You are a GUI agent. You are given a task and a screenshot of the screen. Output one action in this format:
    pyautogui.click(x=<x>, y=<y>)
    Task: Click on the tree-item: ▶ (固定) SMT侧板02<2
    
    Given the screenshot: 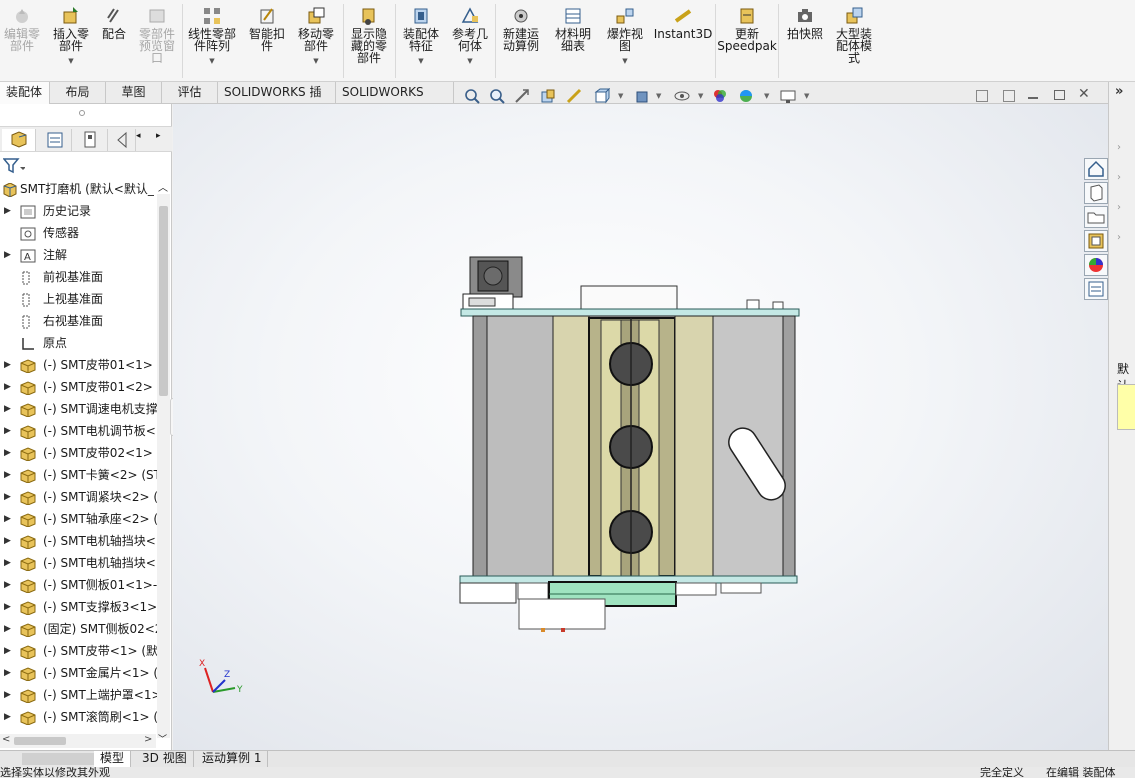 What is the action you would take?
    pyautogui.click(x=79, y=629)
    